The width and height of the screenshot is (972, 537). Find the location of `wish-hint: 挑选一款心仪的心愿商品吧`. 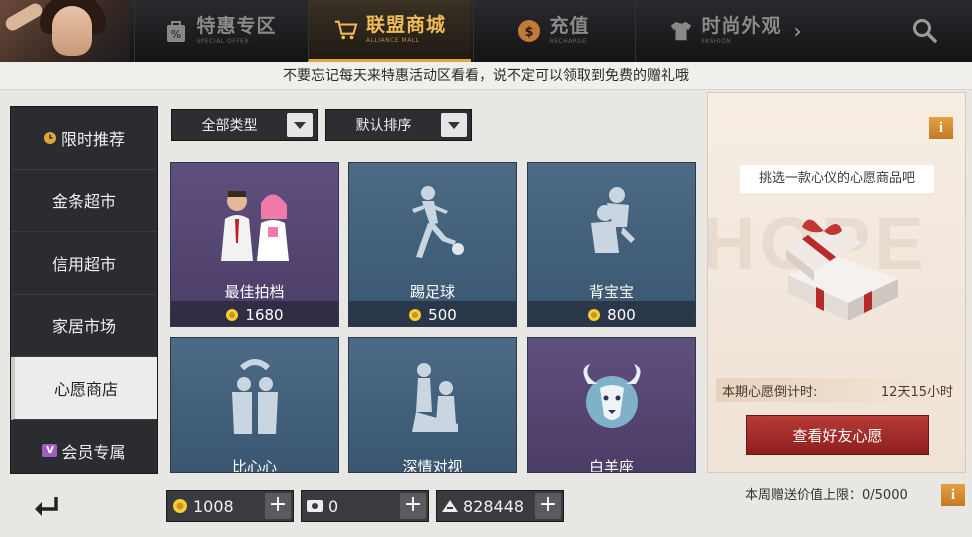

wish-hint: 挑选一款心仪的心愿商品吧 is located at coordinates (837, 179).